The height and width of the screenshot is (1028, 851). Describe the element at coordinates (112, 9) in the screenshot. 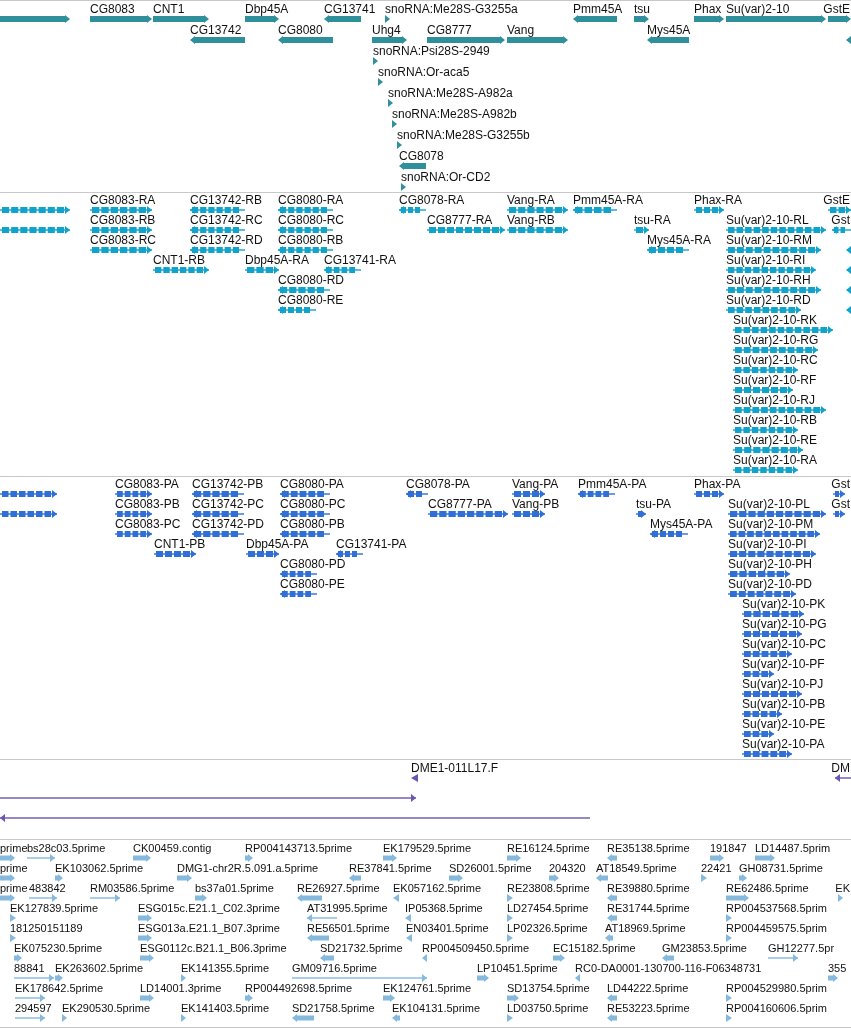

I see `feature-label: CG8083` at that location.